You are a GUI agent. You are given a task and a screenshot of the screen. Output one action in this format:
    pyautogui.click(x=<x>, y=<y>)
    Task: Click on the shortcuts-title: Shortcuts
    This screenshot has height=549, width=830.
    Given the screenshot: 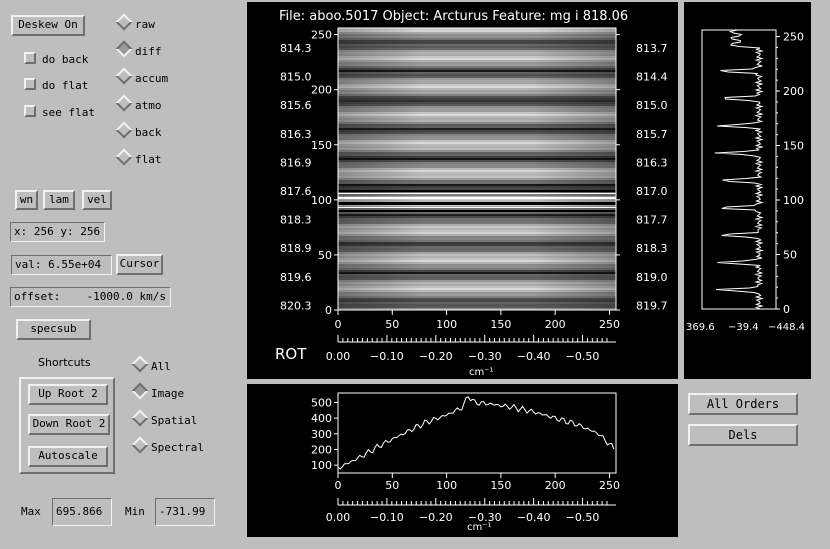 What is the action you would take?
    pyautogui.click(x=64, y=362)
    